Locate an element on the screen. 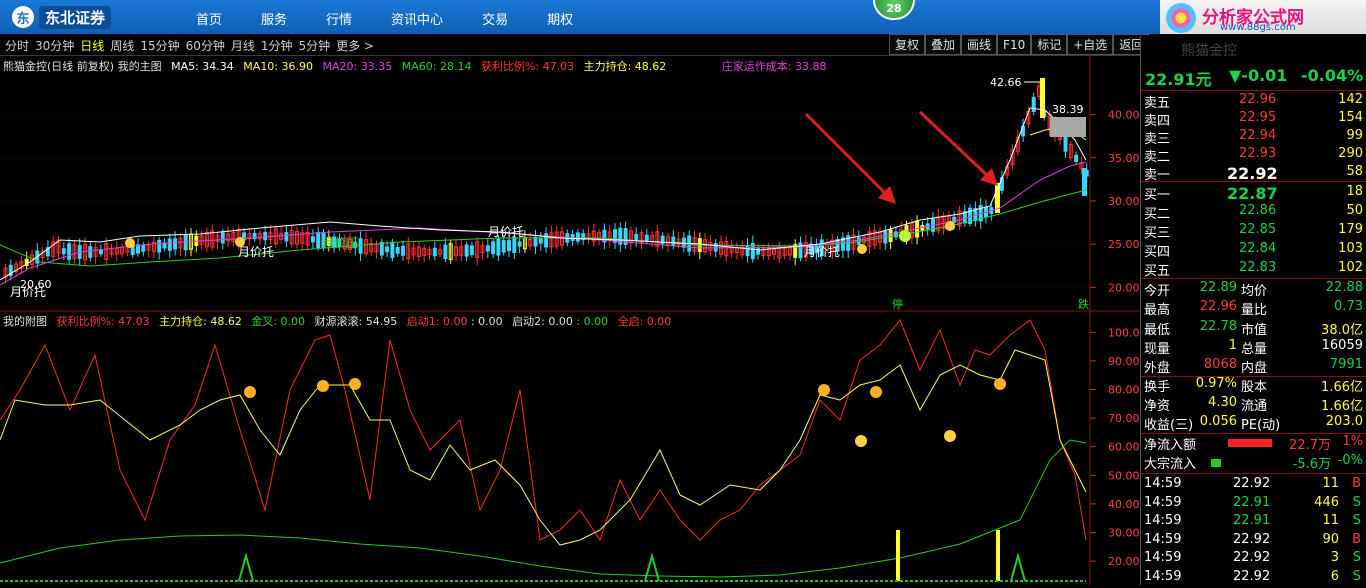  ma20-value: MA20: 33.35 is located at coordinates (357, 66).